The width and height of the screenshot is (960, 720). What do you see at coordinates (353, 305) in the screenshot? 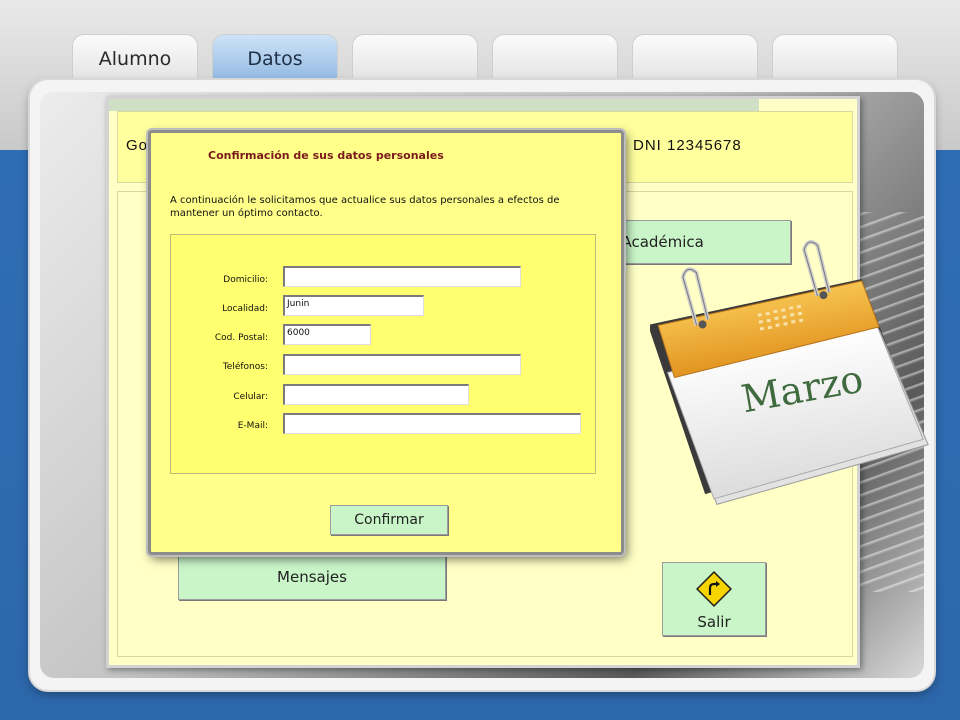
I see `localidad-field: Junin` at bounding box center [353, 305].